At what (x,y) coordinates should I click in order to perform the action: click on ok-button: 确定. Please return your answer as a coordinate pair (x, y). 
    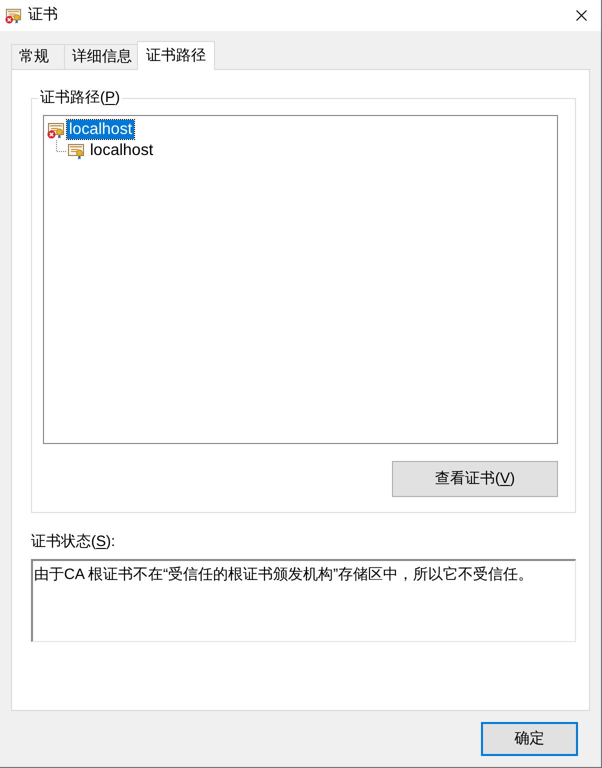
    Looking at the image, I should click on (529, 739).